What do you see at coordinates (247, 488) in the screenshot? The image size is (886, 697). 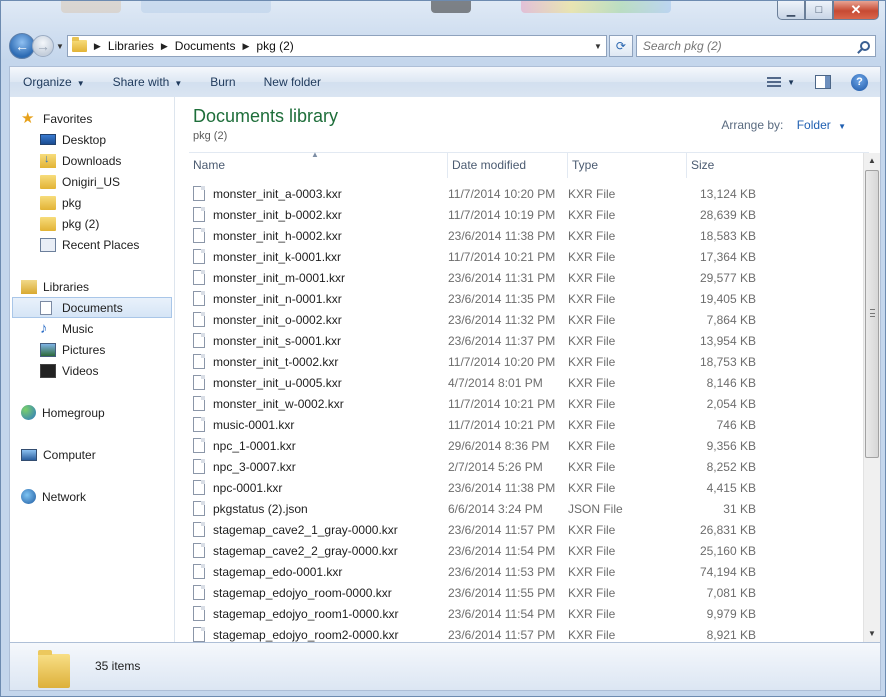 I see `file-name: npc-0001.kxr` at bounding box center [247, 488].